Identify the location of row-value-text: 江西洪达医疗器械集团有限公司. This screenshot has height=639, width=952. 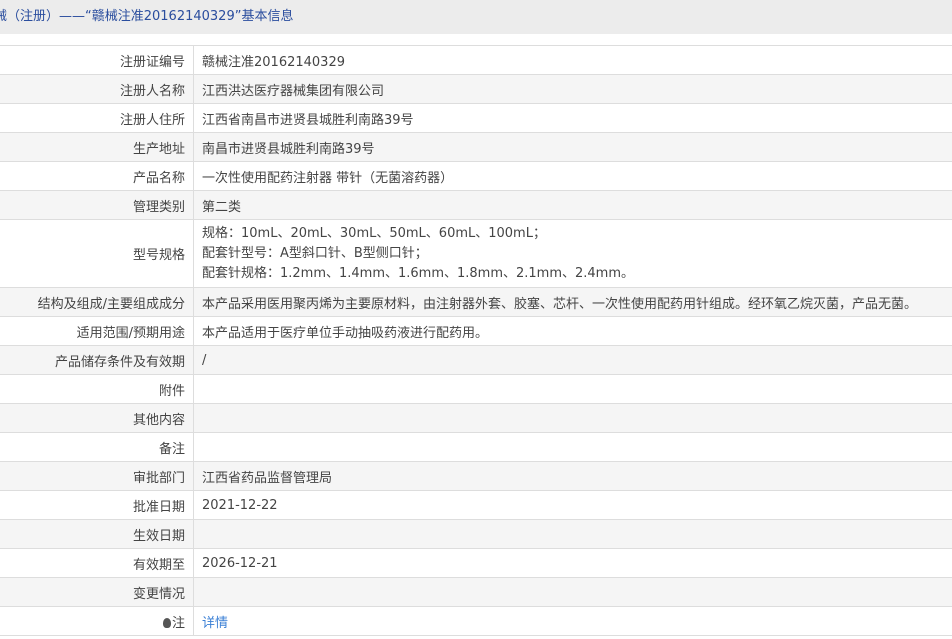
(293, 91).